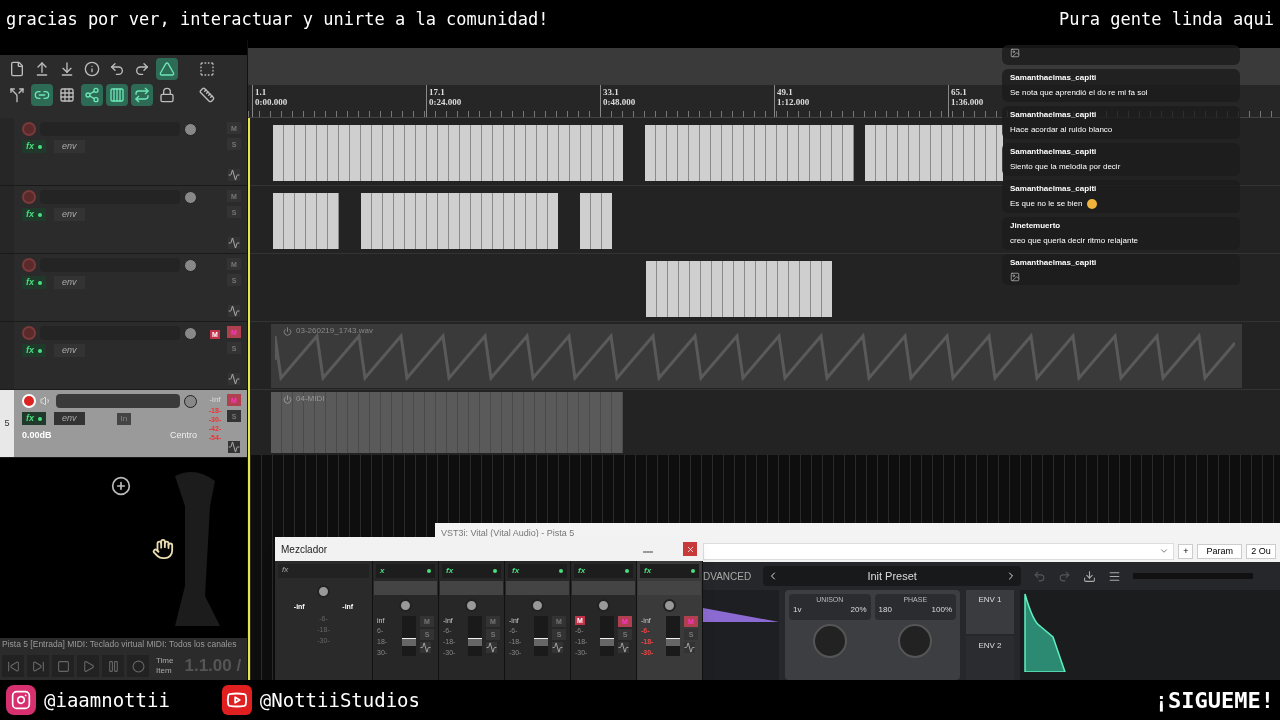 The height and width of the screenshot is (720, 1280). I want to click on youtube-icon, so click(236, 700).